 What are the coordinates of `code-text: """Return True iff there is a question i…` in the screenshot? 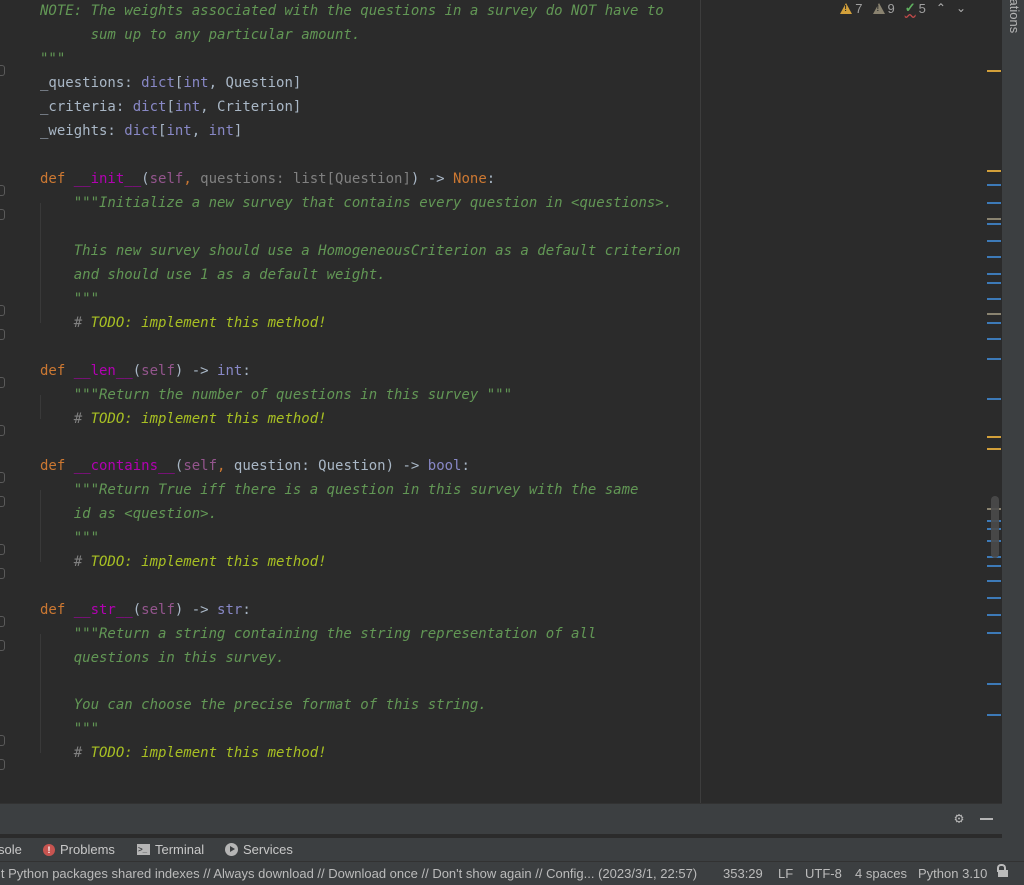 It's located at (339, 490).